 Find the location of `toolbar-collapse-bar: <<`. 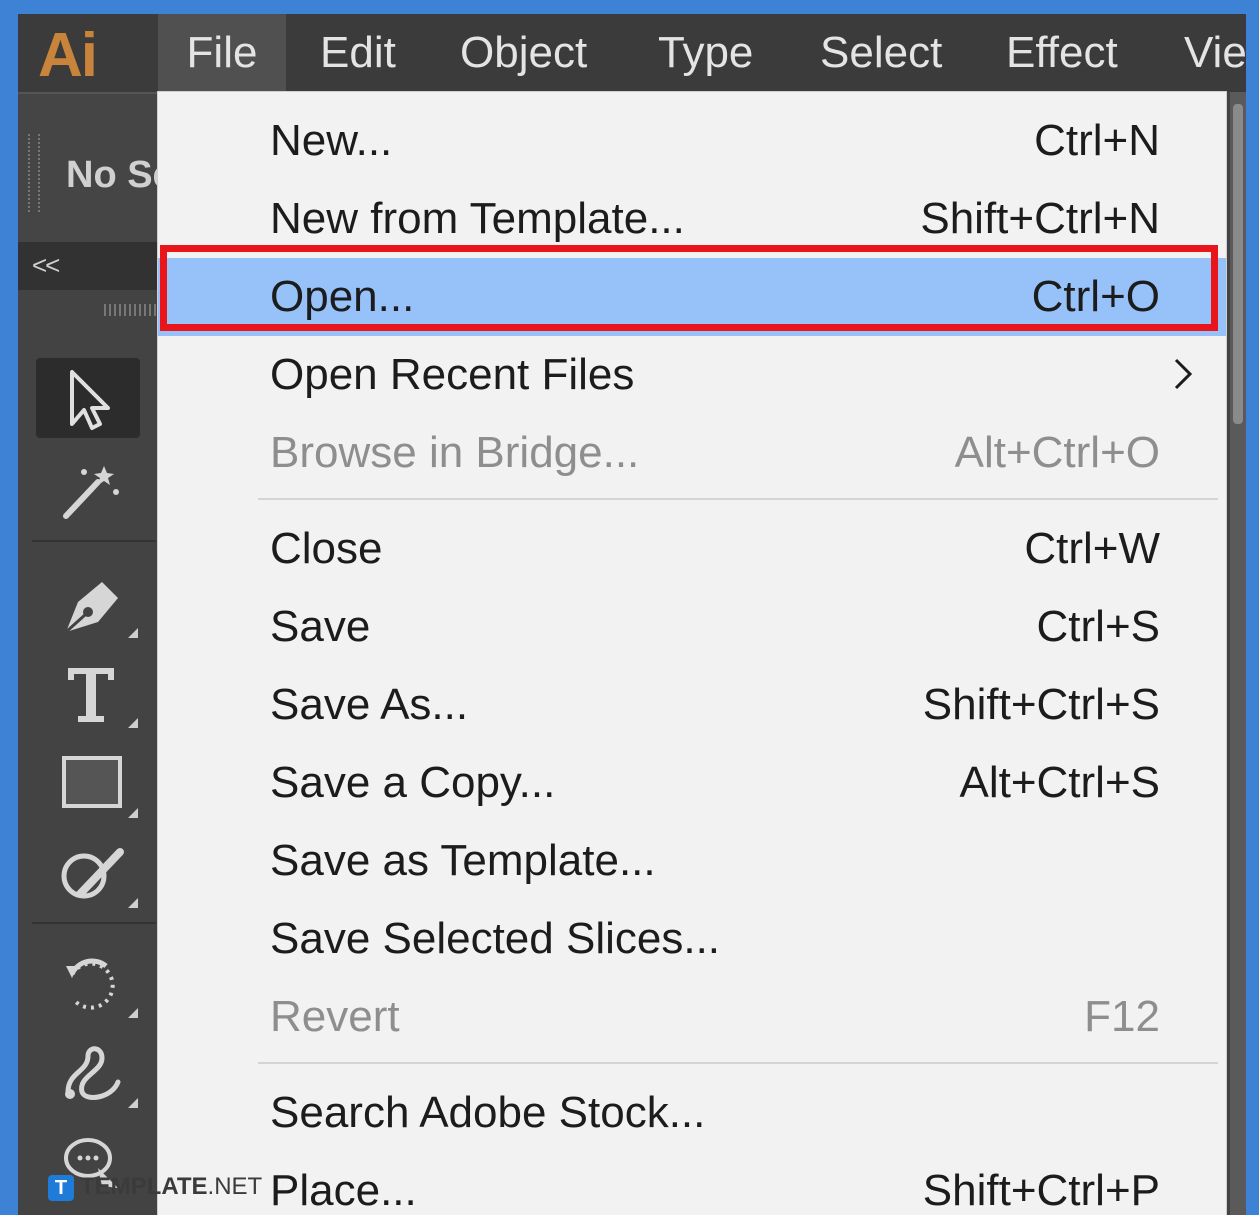

toolbar-collapse-bar: << is located at coordinates (88, 266).